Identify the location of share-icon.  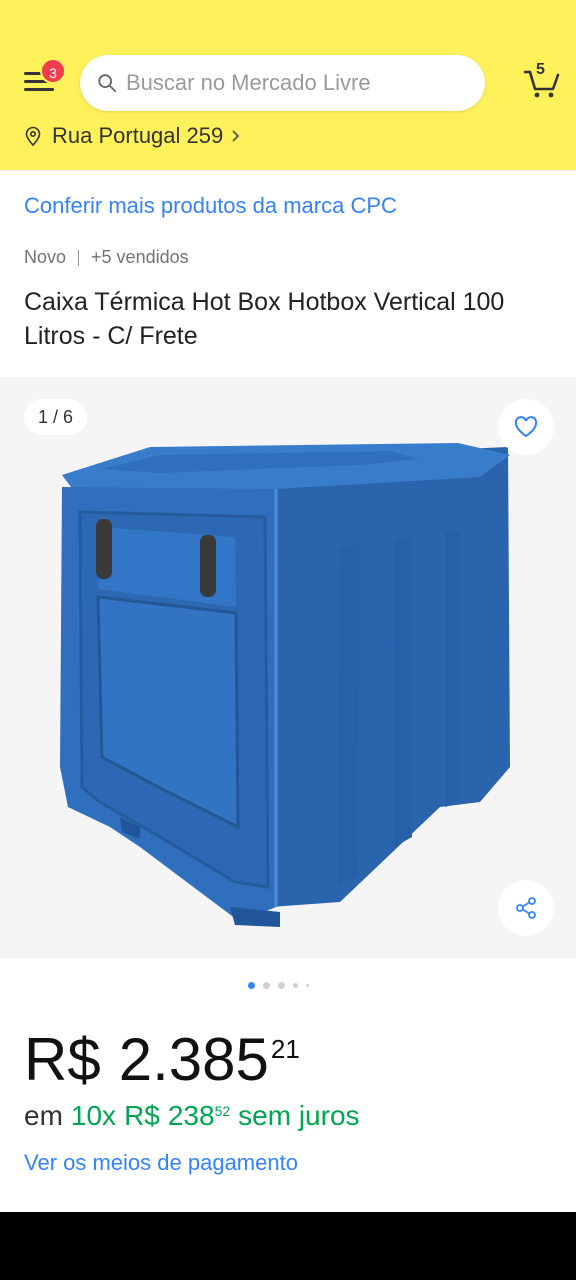
(526, 908).